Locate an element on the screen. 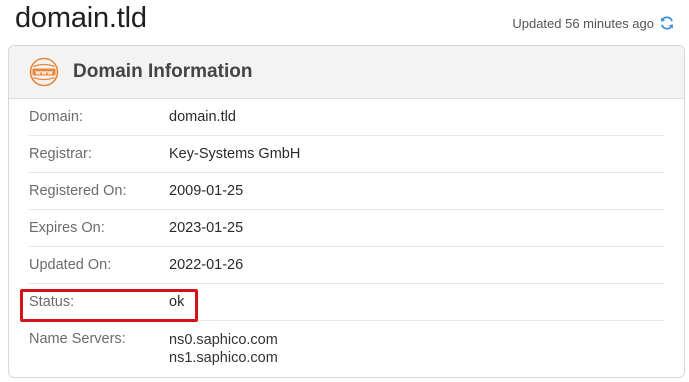  row-domain: Domain: domain.tld is located at coordinates (346, 117).